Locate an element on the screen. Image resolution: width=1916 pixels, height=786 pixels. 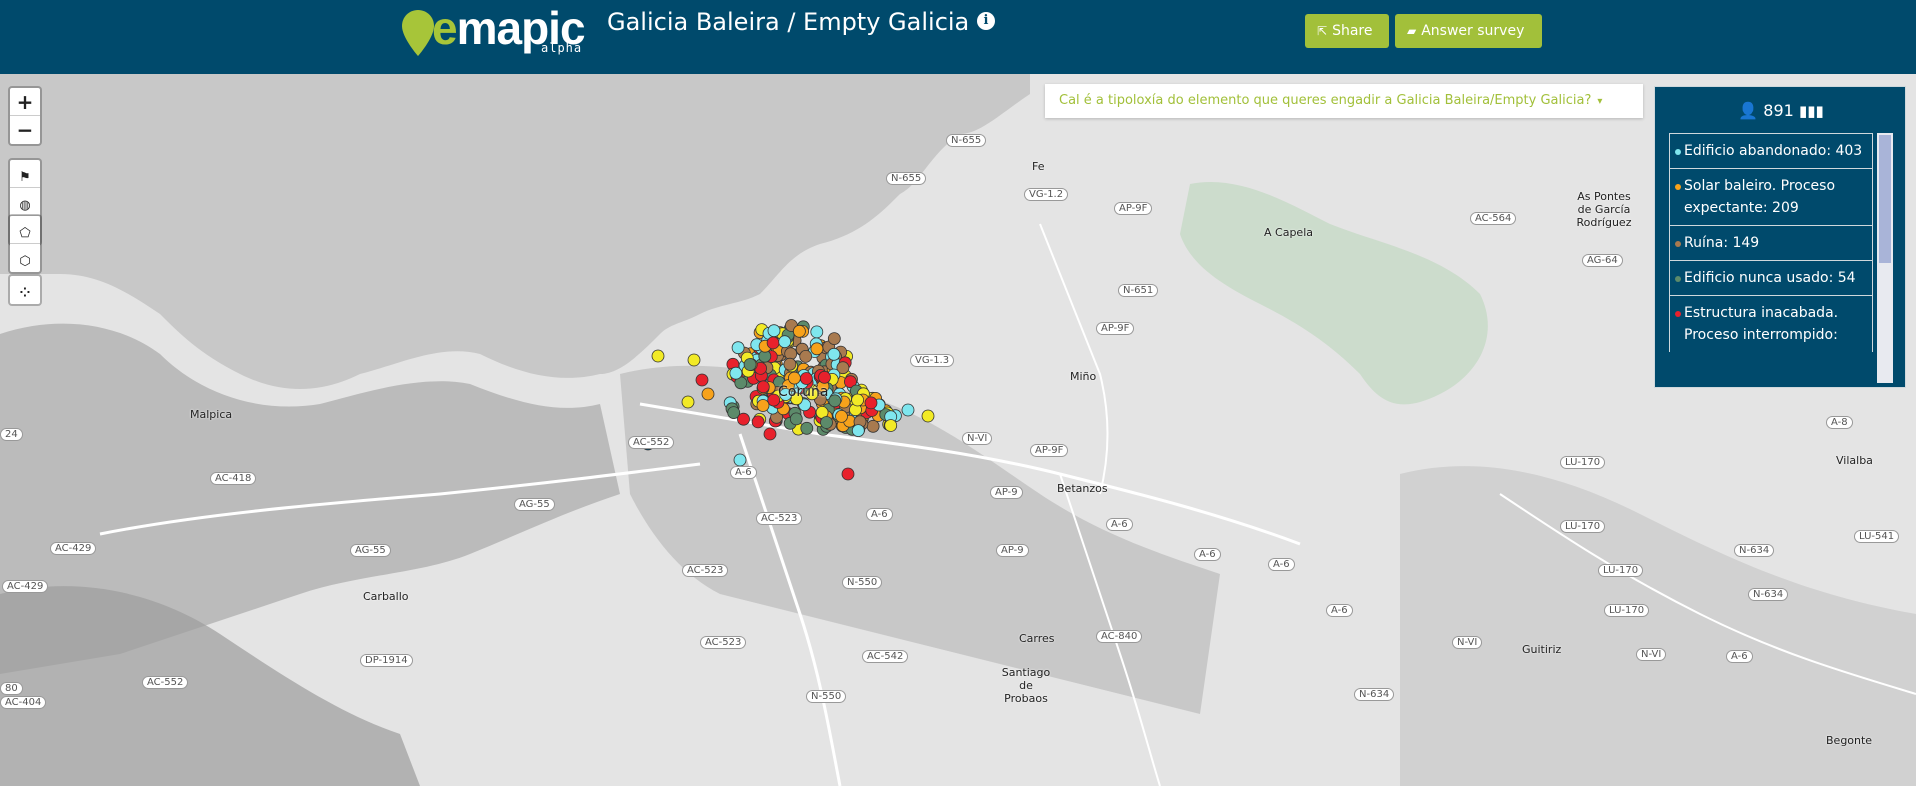
draw-lasso-button: ⬡ is located at coordinates (25, 258).